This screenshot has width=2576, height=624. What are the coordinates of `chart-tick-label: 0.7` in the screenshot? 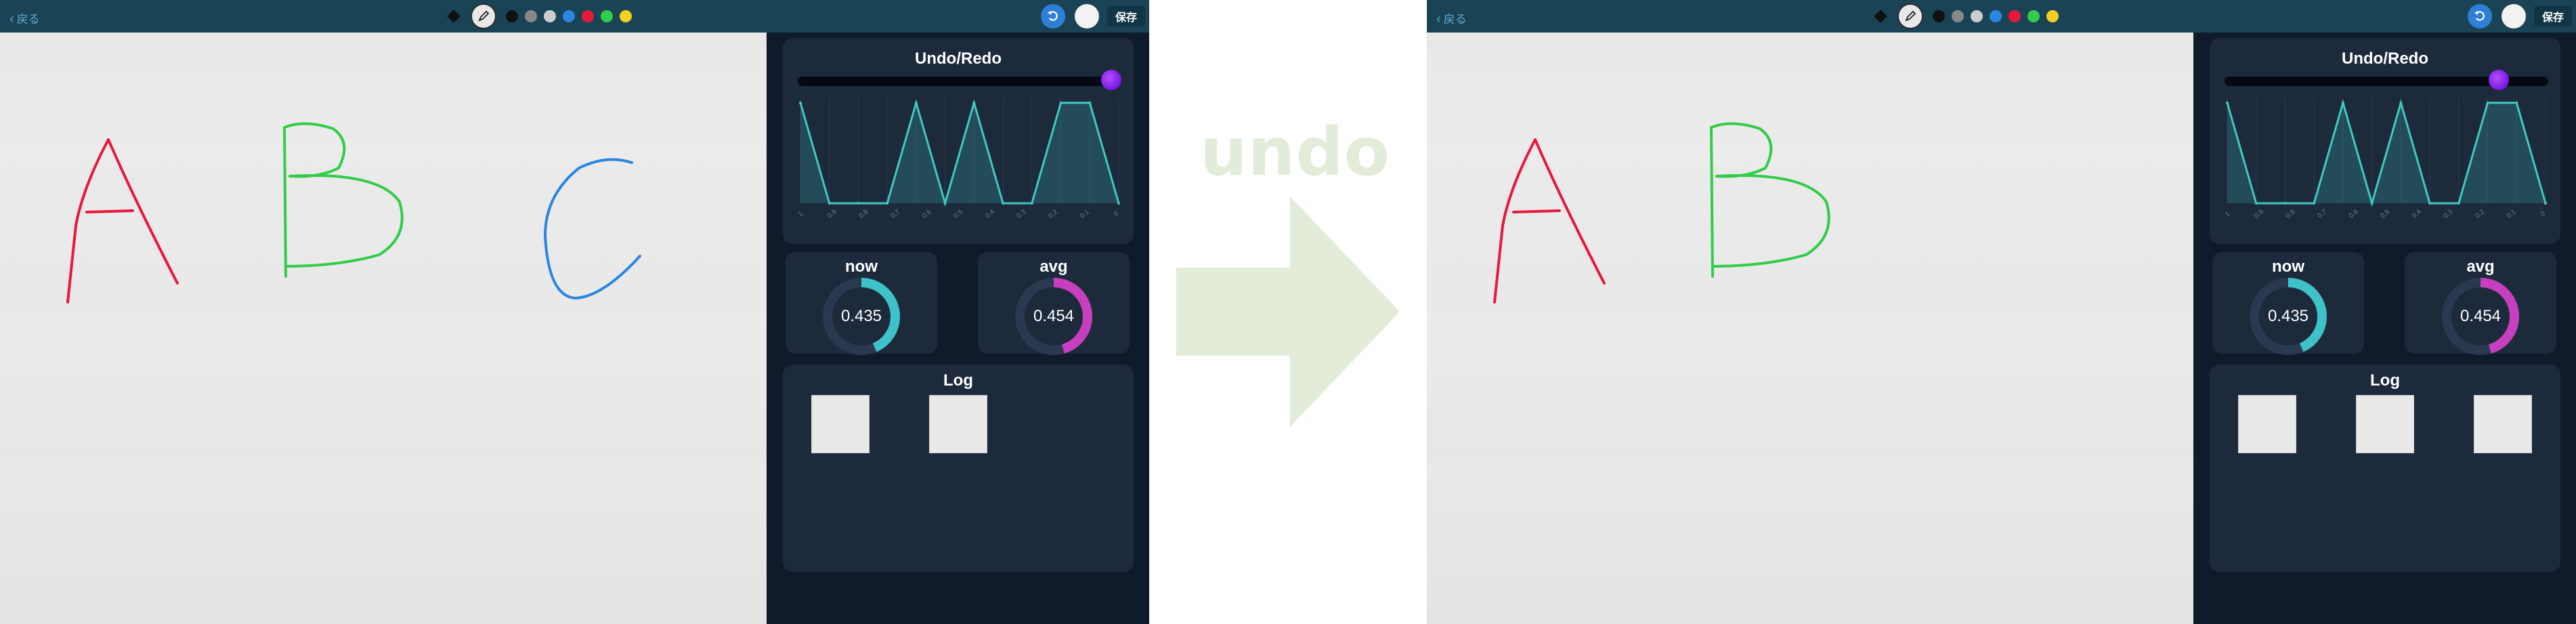 It's located at (2322, 214).